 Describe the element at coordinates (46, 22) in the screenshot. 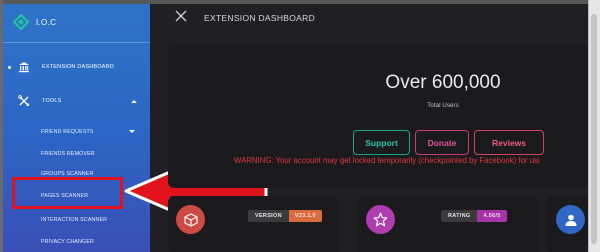

I see `brand-name: I.O.C` at that location.